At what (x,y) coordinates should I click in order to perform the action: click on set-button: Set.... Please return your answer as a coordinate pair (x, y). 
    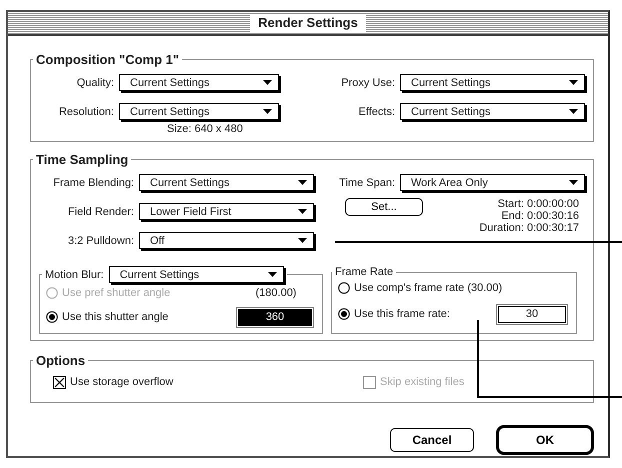
    Looking at the image, I should click on (384, 207).